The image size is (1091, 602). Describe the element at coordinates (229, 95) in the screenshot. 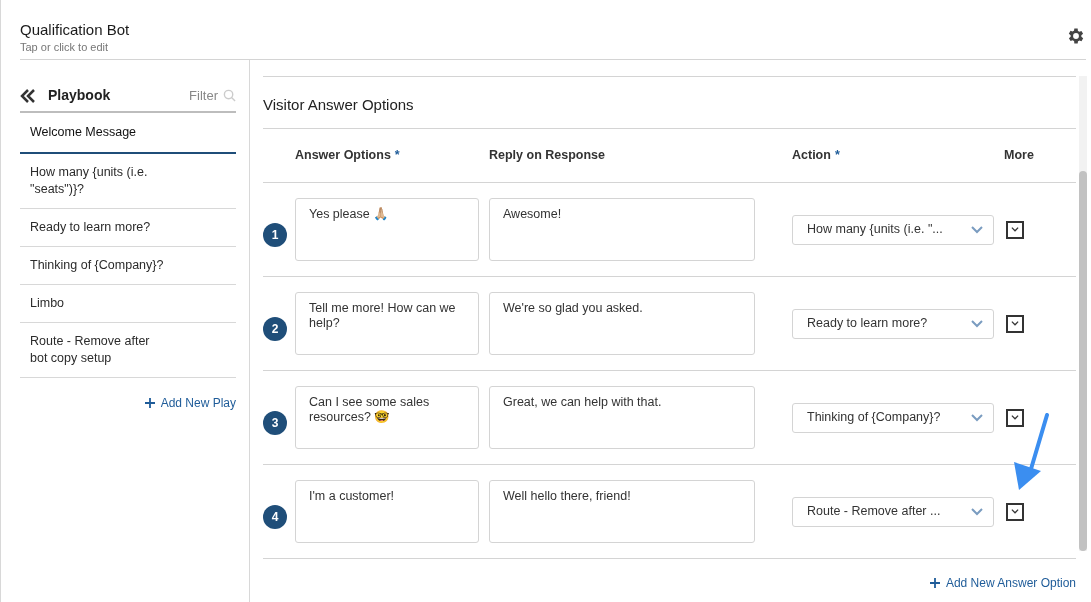

I see `search-icon` at that location.